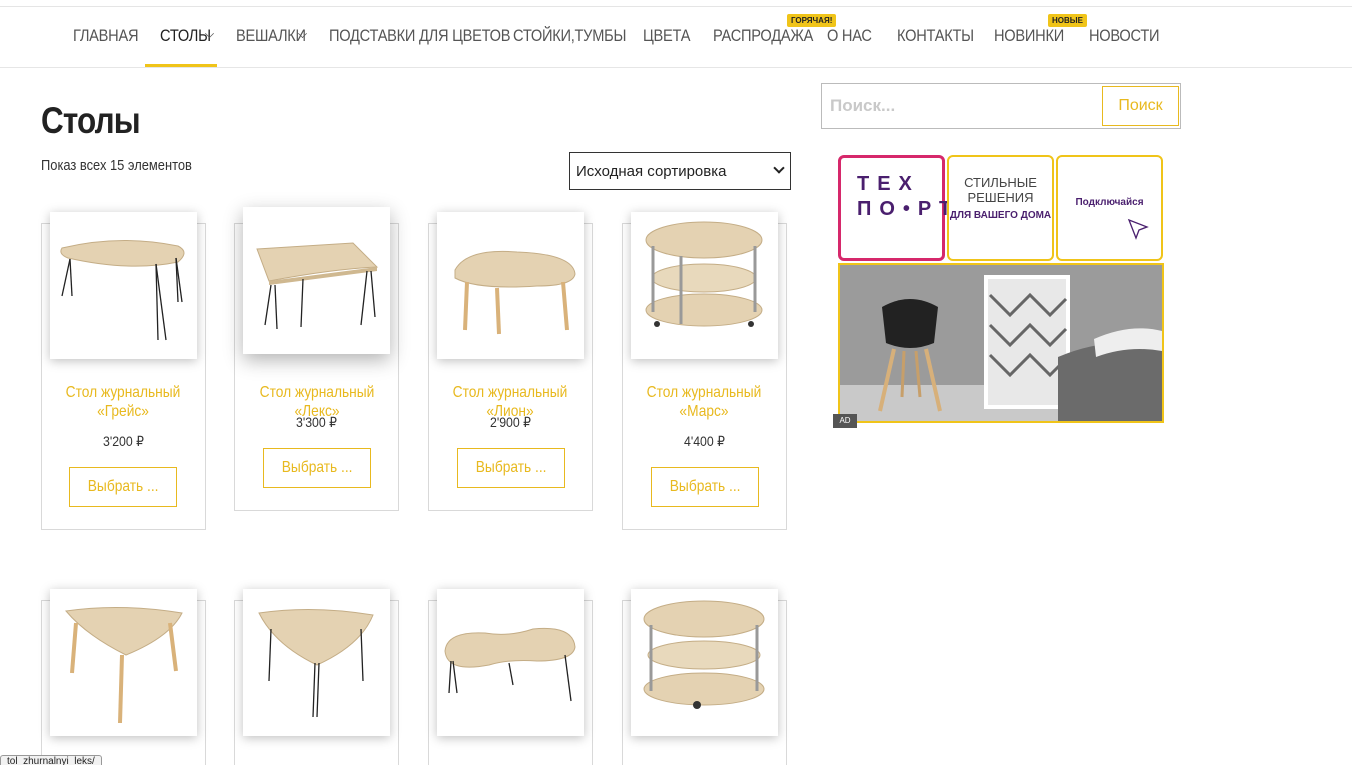  I want to click on ad-interior-photo, so click(1001, 343).